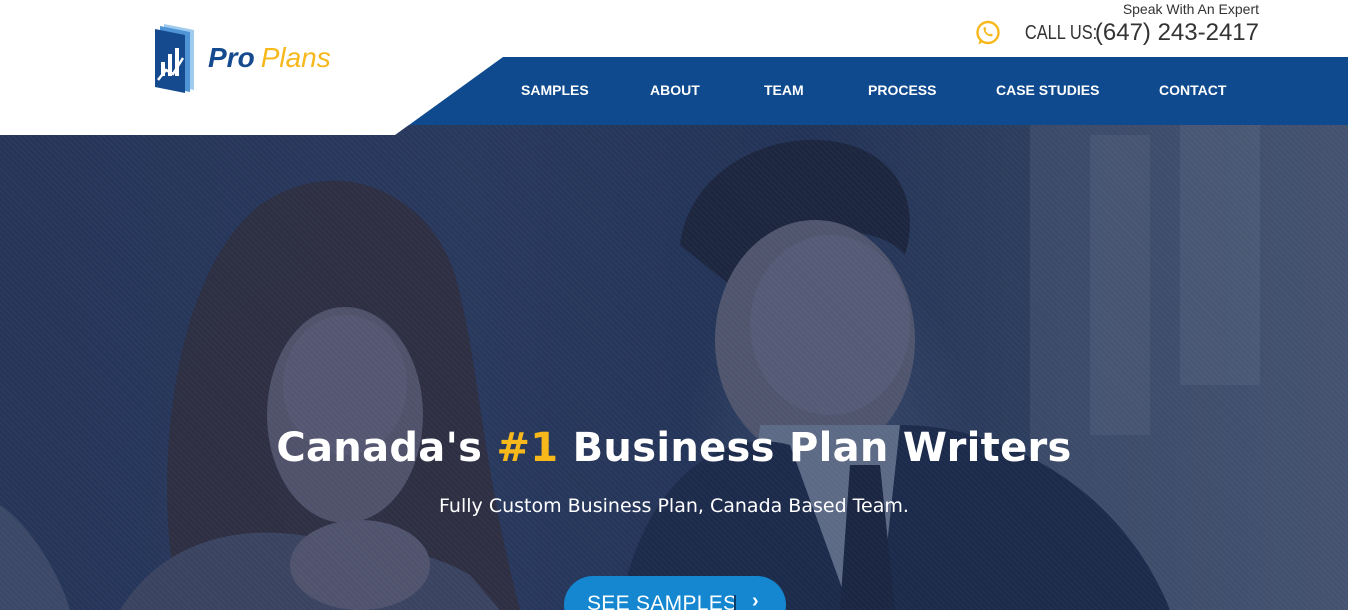  Describe the element at coordinates (902, 90) in the screenshot. I see `nav-item-process: PROCESS` at that location.